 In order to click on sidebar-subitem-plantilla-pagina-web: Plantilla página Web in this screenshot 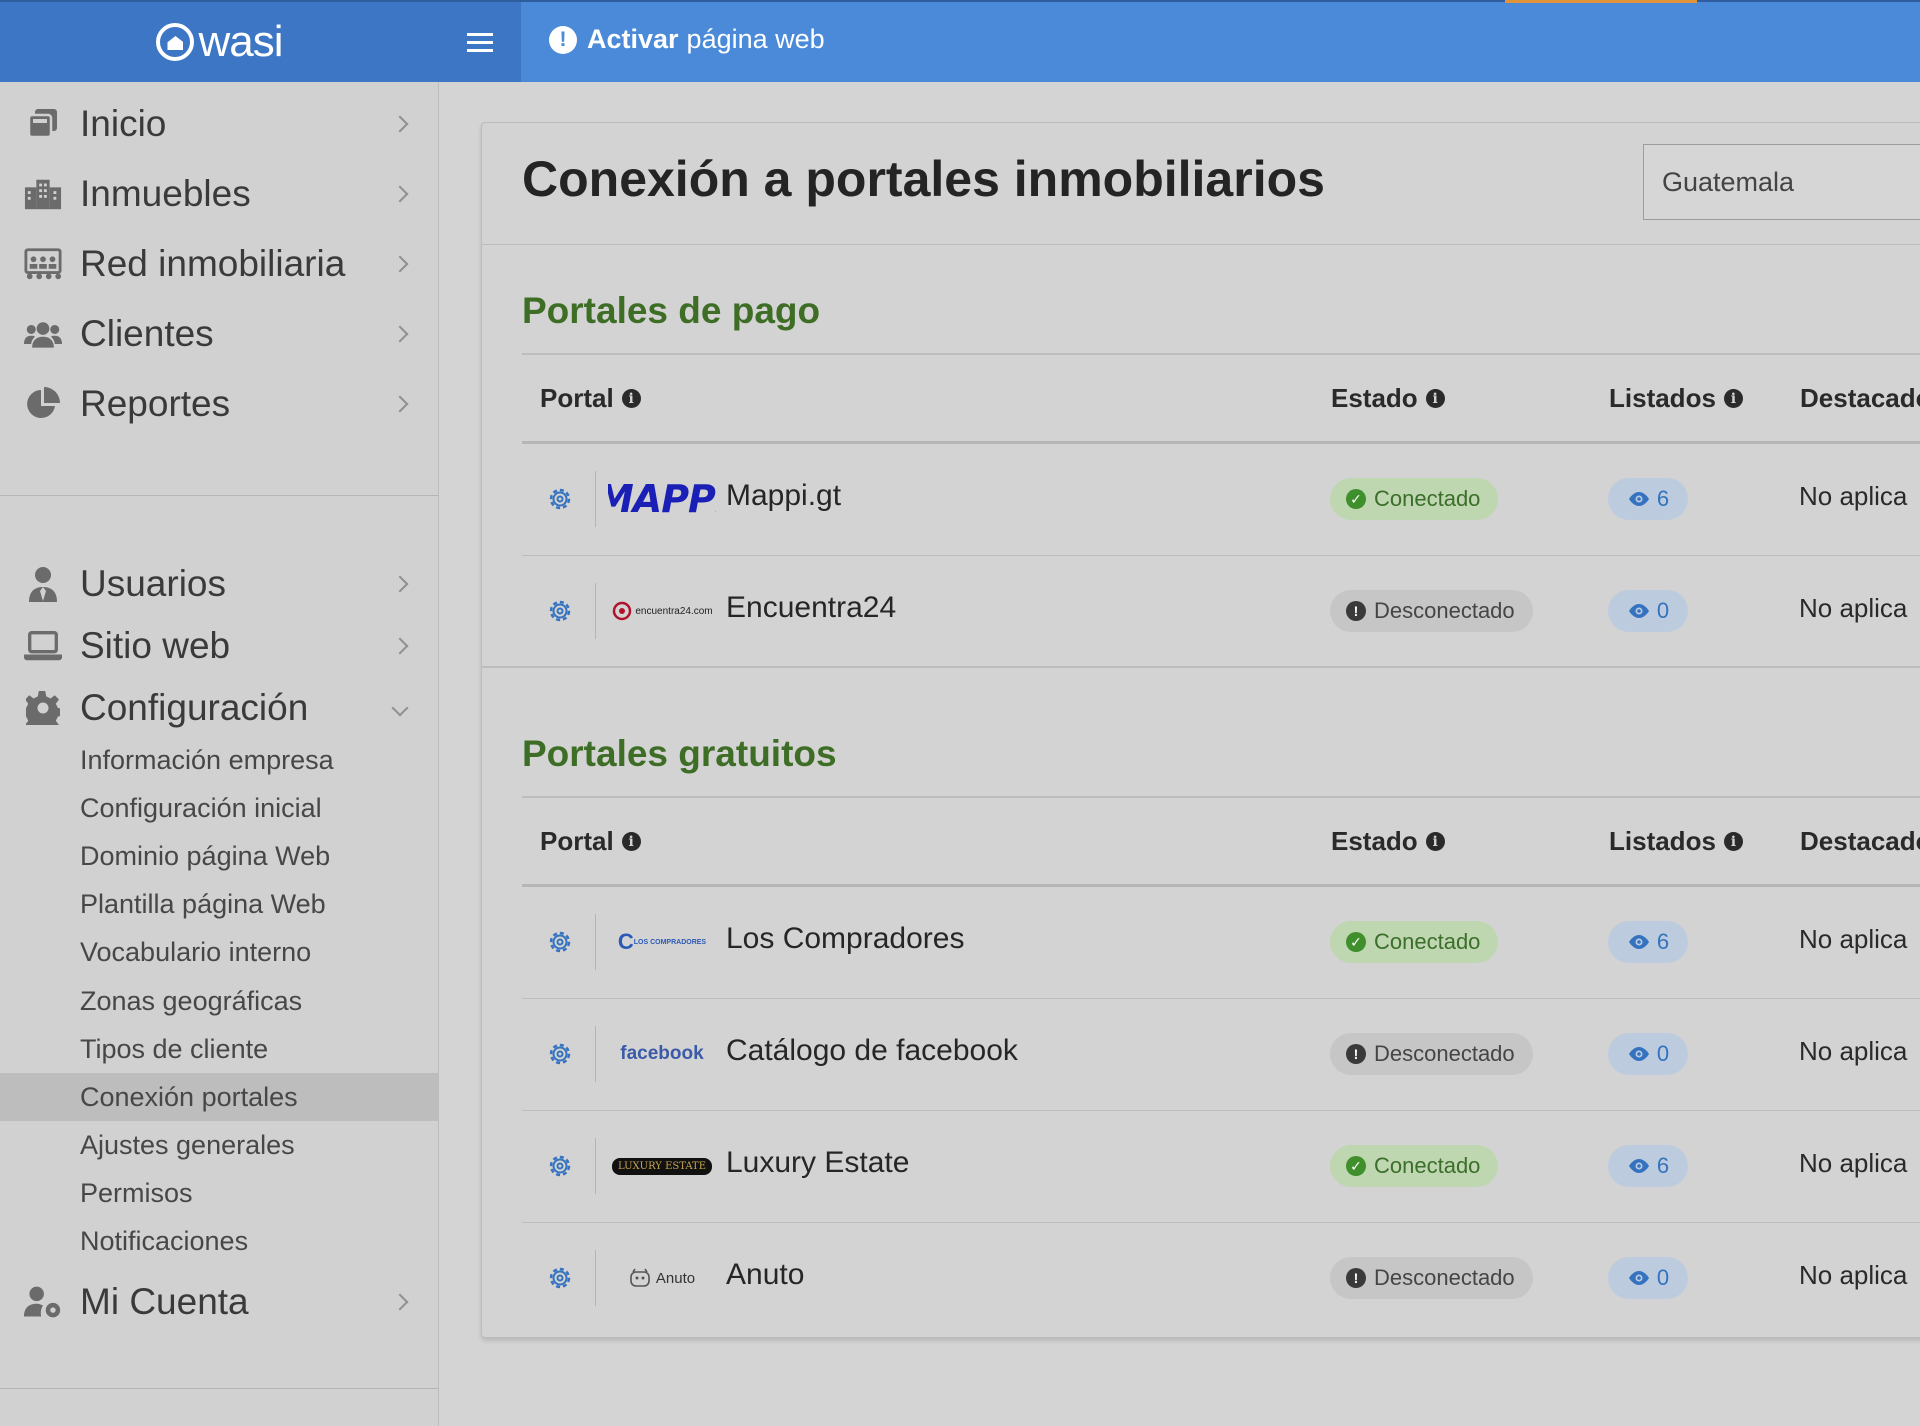, I will do `click(219, 904)`.